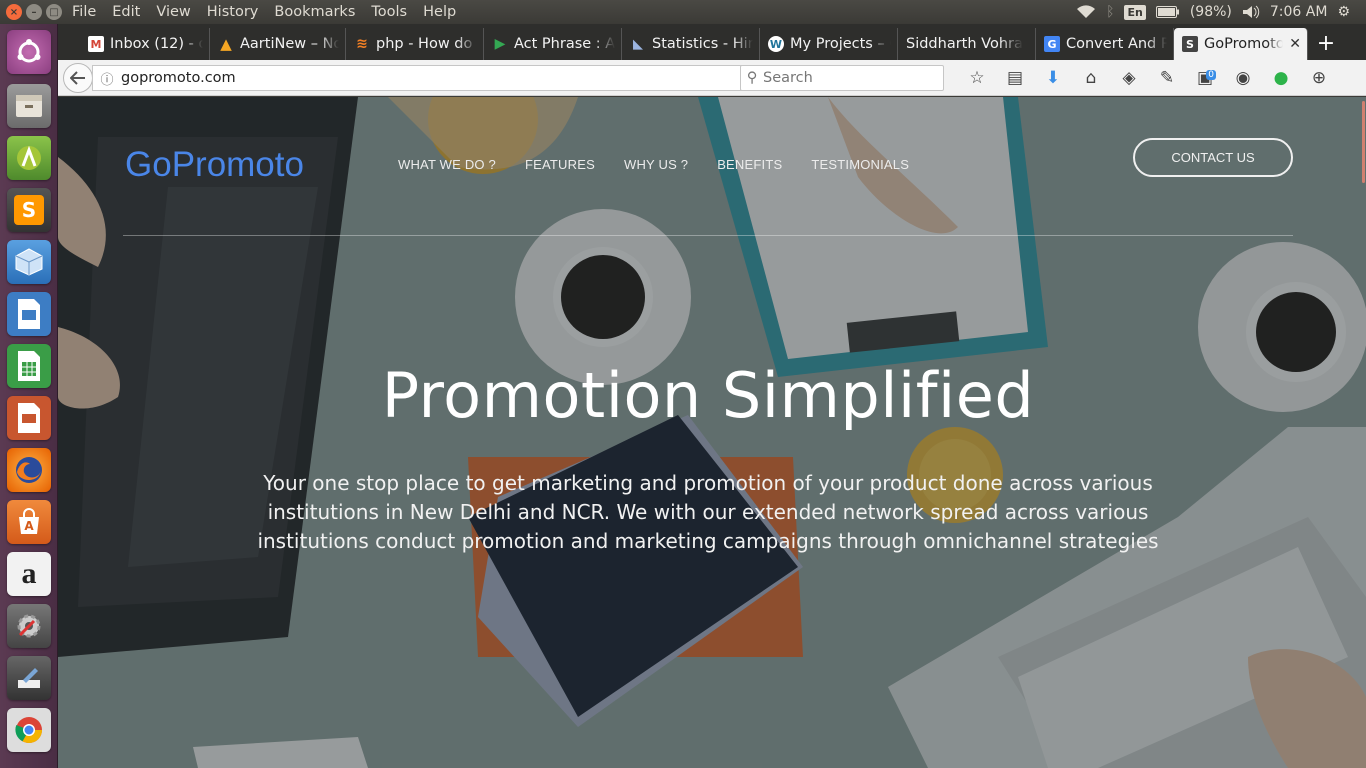 This screenshot has height=768, width=1366. What do you see at coordinates (426, 44) in the screenshot?
I see `tab-title: php - How do I` at bounding box center [426, 44].